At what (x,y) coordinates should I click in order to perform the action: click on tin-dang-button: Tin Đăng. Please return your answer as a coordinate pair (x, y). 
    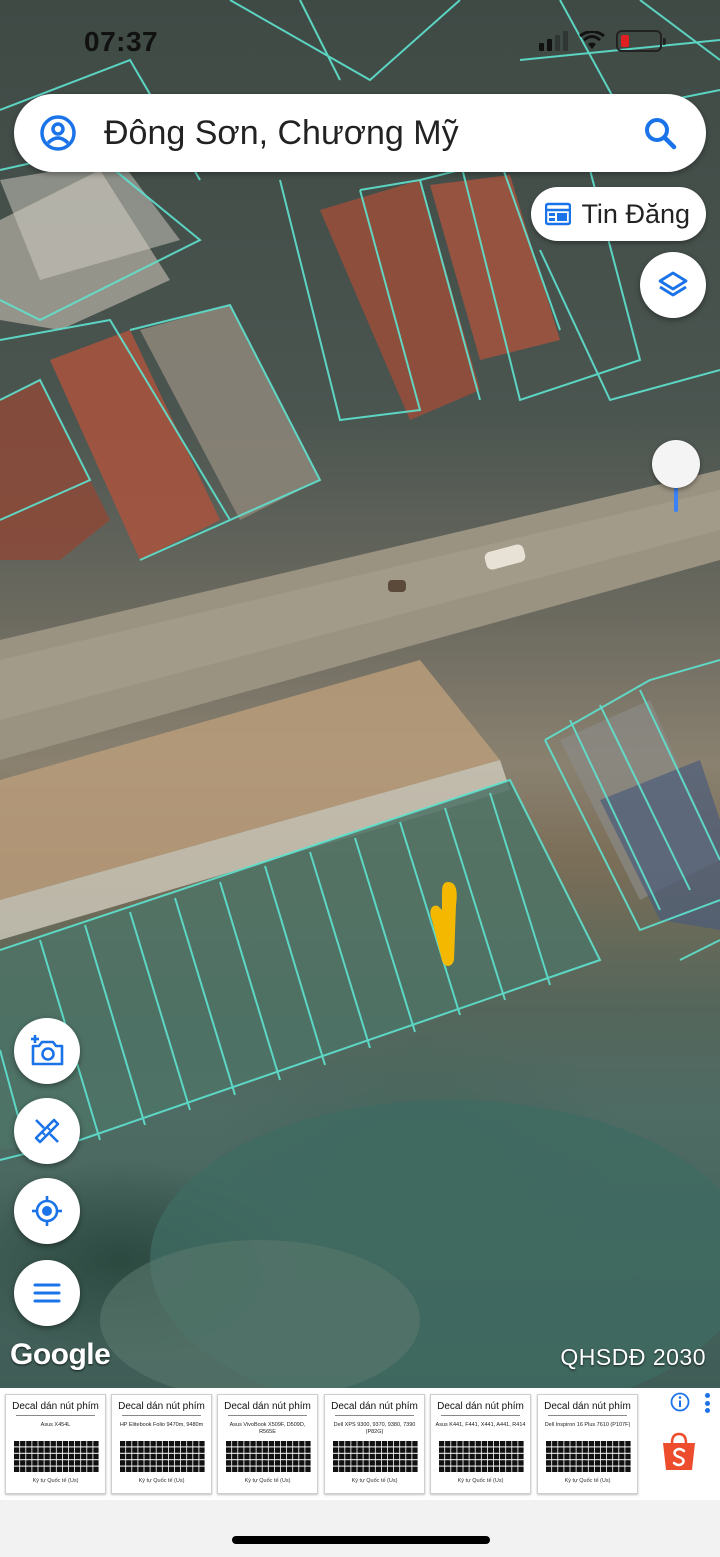
    Looking at the image, I should click on (618, 214).